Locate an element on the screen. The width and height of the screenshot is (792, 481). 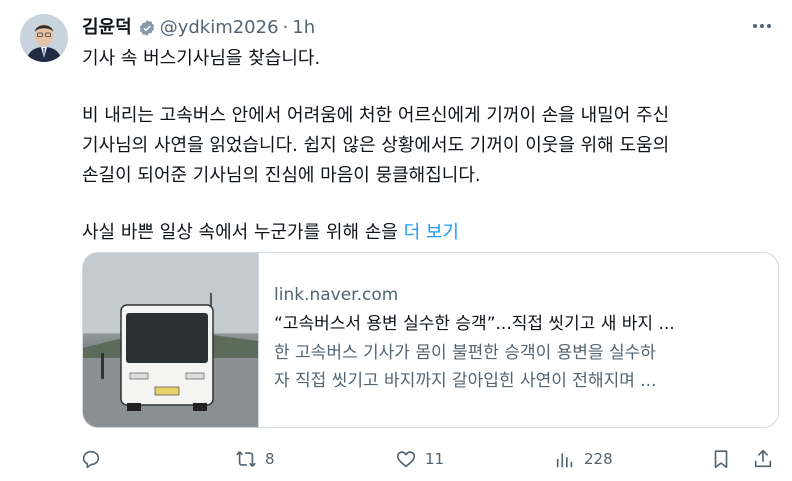
post-header: 김윤덕 @ydkim2026 · 1h is located at coordinates (198, 28).